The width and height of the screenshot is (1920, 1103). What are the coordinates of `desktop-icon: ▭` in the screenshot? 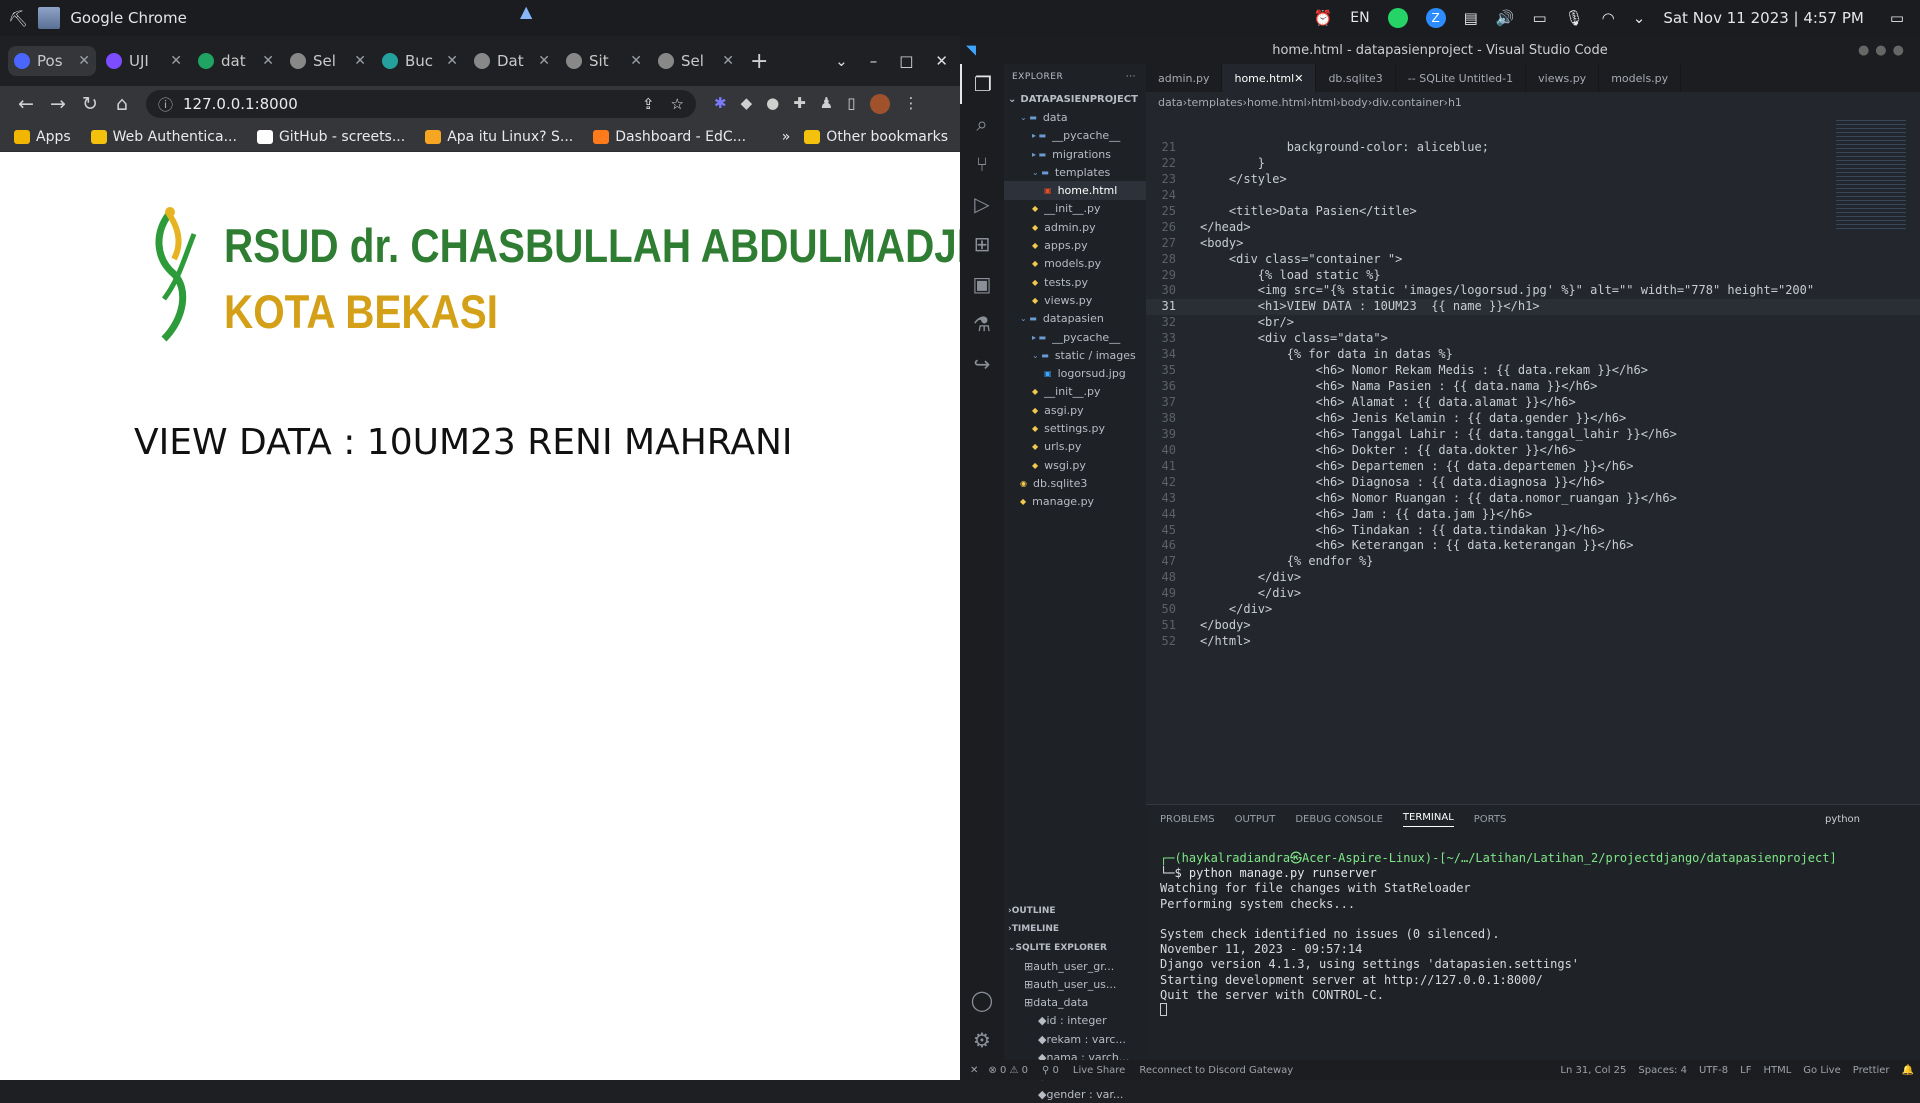 It's located at (1897, 18).